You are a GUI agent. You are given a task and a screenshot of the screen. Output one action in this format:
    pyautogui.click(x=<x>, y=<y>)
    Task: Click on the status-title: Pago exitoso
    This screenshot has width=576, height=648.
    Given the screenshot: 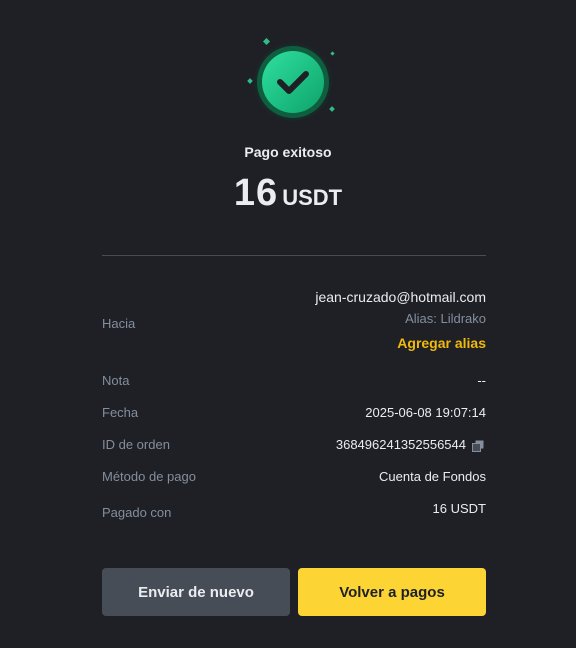 What is the action you would take?
    pyautogui.click(x=288, y=152)
    